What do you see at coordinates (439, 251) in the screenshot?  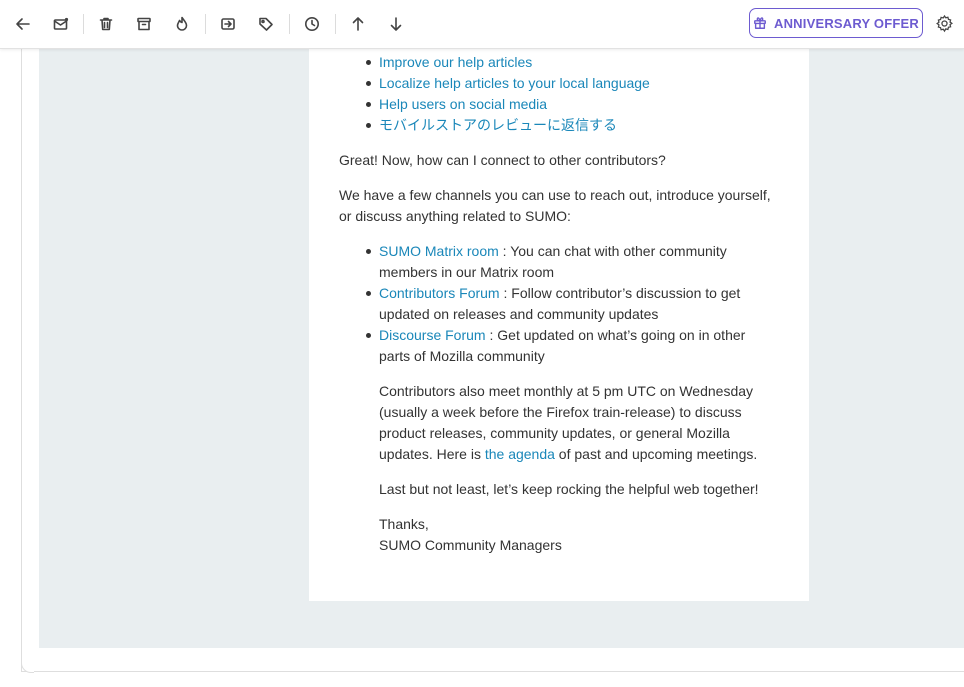 I see `sumo-matrix-room-link: SUMO Matrix room` at bounding box center [439, 251].